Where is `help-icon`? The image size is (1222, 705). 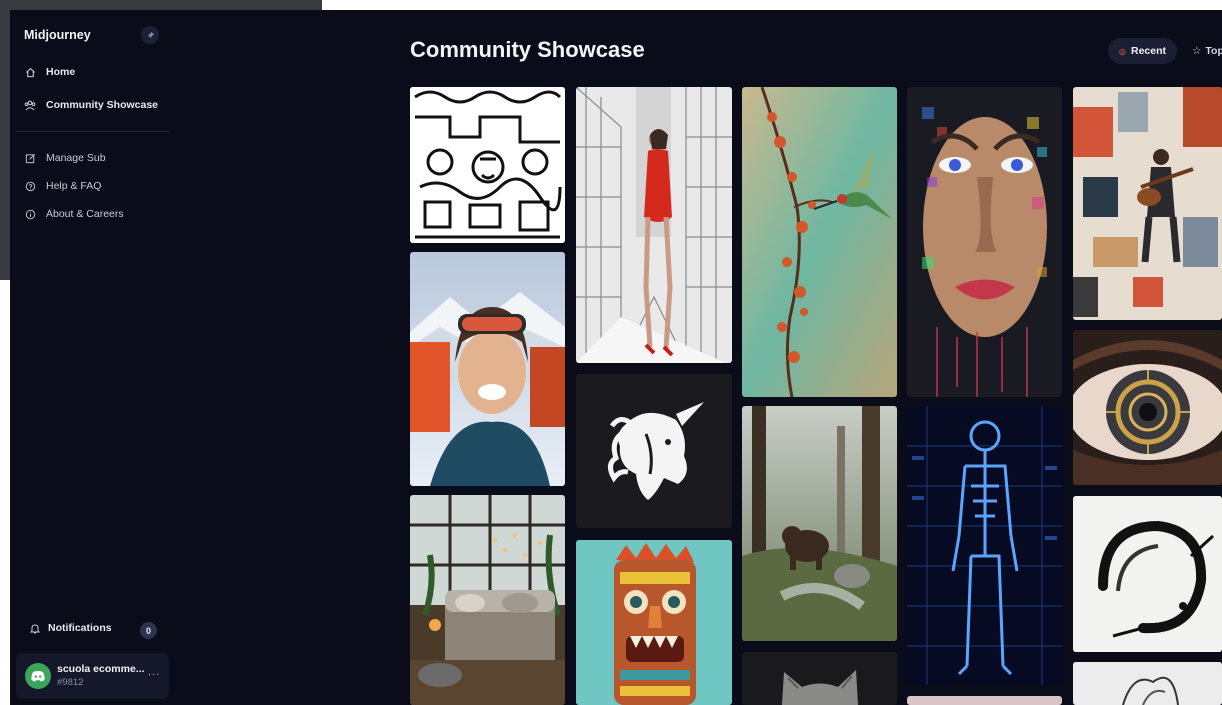 help-icon is located at coordinates (30, 186).